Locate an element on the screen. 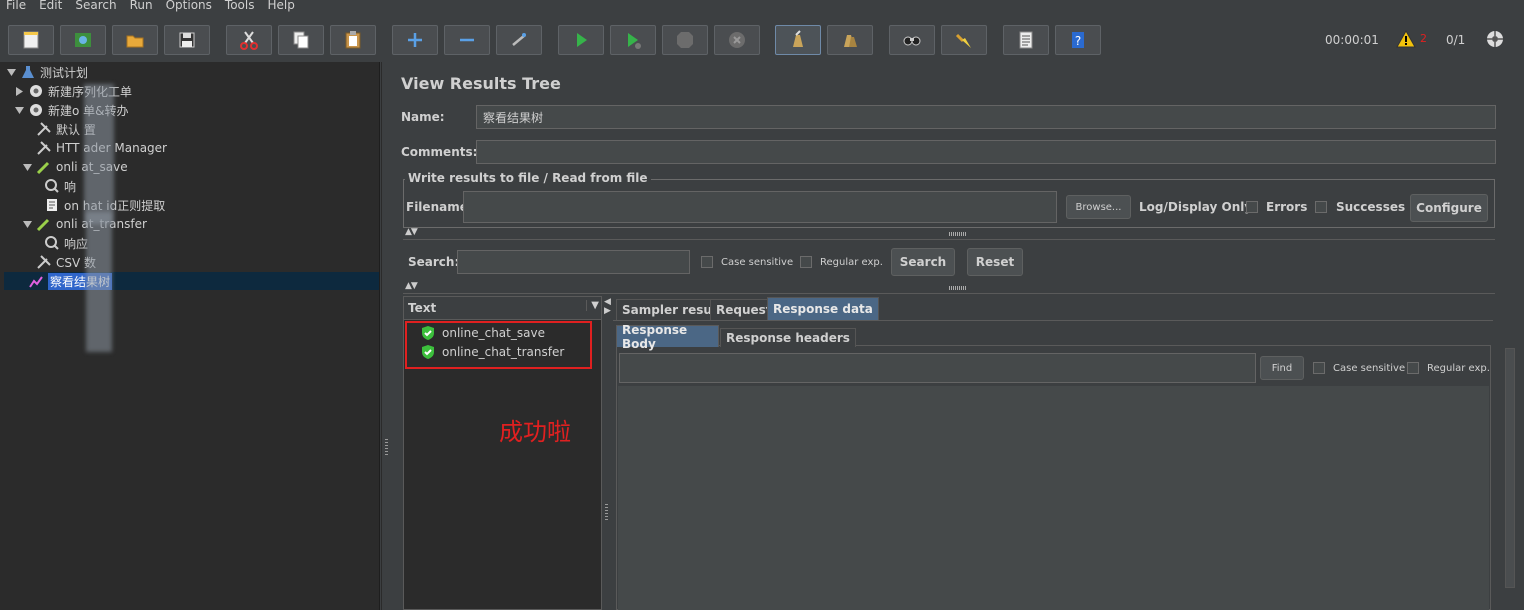 The height and width of the screenshot is (610, 1524). warning-icon is located at coordinates (1406, 39).